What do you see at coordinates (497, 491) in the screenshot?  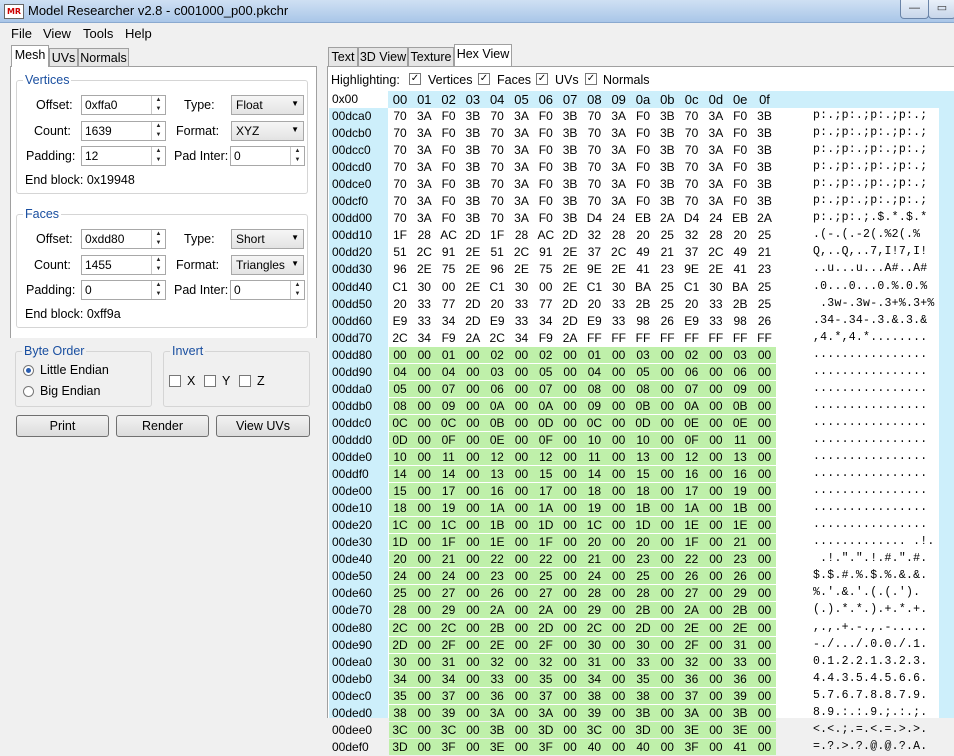 I see `hex-byte: 16` at bounding box center [497, 491].